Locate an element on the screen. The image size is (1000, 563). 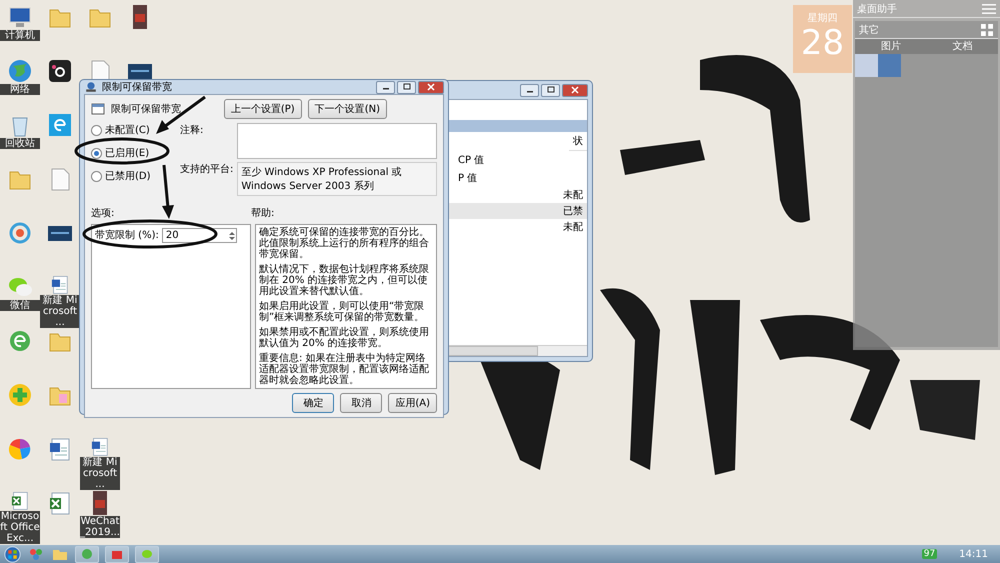
section-label: 帮助: is located at coordinates (263, 213).